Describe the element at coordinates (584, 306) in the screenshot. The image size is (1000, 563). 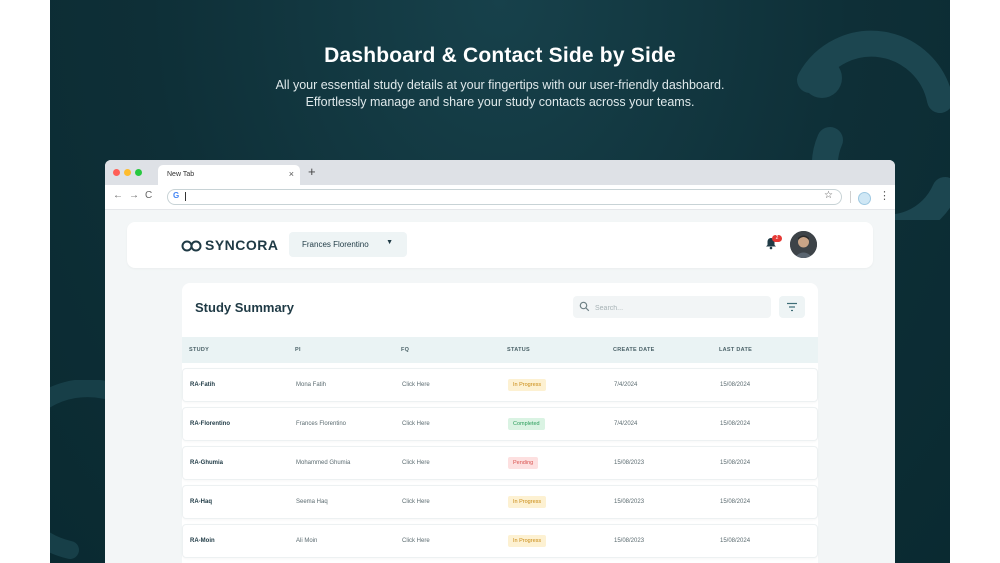
I see `search-icon` at that location.